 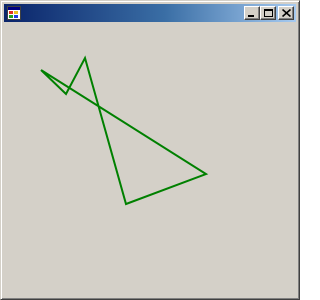 What do you see at coordinates (150, 13) in the screenshot?
I see `title-bar` at bounding box center [150, 13].